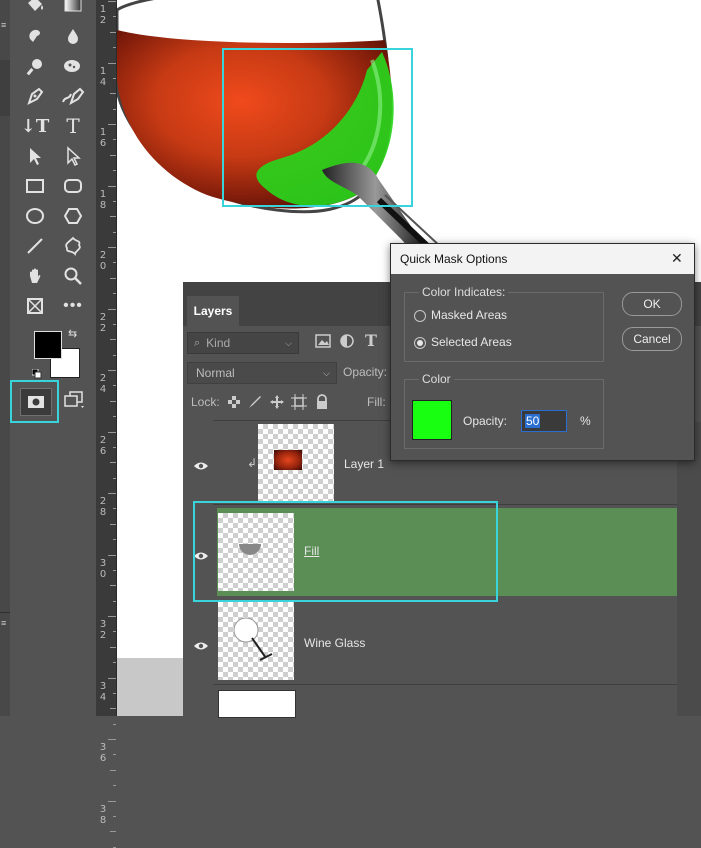 The height and width of the screenshot is (848, 701). Describe the element at coordinates (345, 551) in the screenshot. I see `fill-layer-highlight` at that location.